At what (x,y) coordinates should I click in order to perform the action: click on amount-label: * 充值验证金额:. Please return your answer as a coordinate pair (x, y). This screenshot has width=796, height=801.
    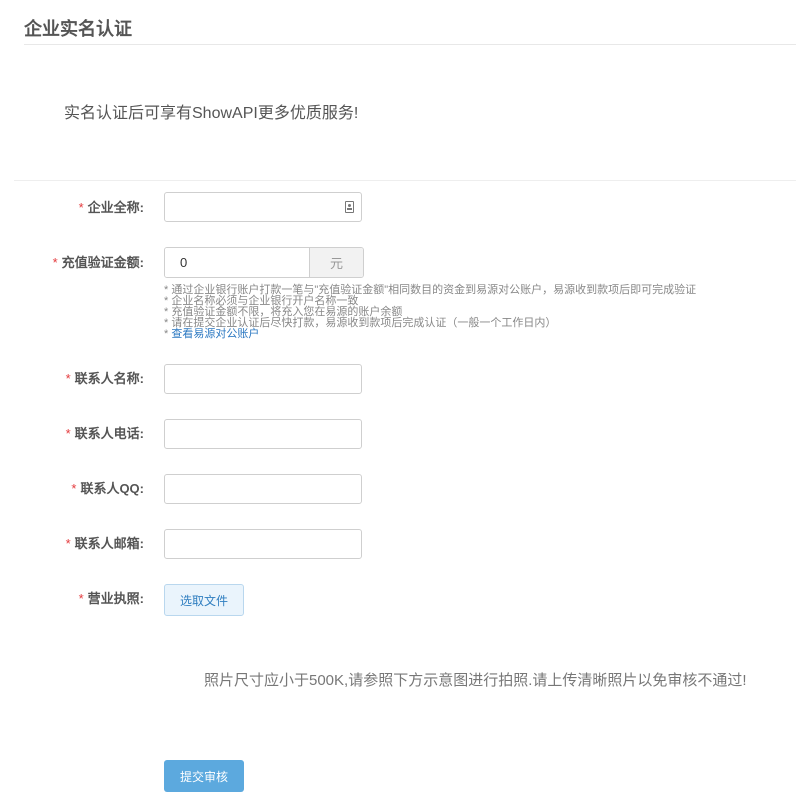
    Looking at the image, I should click on (98, 262).